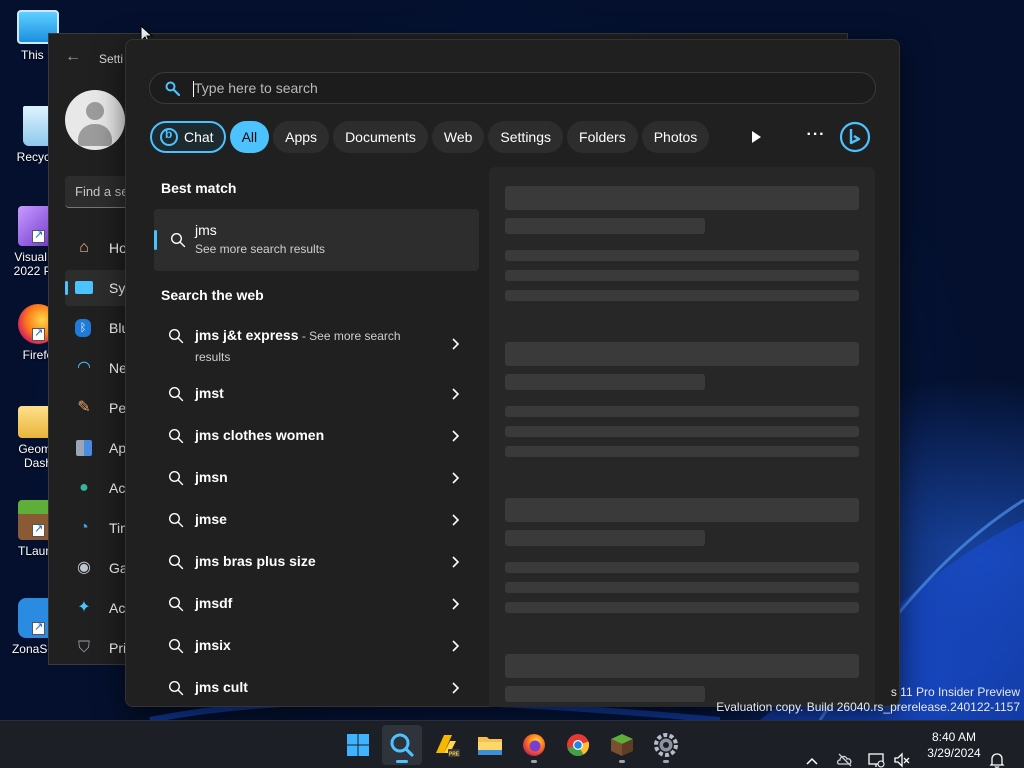 The height and width of the screenshot is (768, 1024). I want to click on chrome-icon, so click(578, 745).